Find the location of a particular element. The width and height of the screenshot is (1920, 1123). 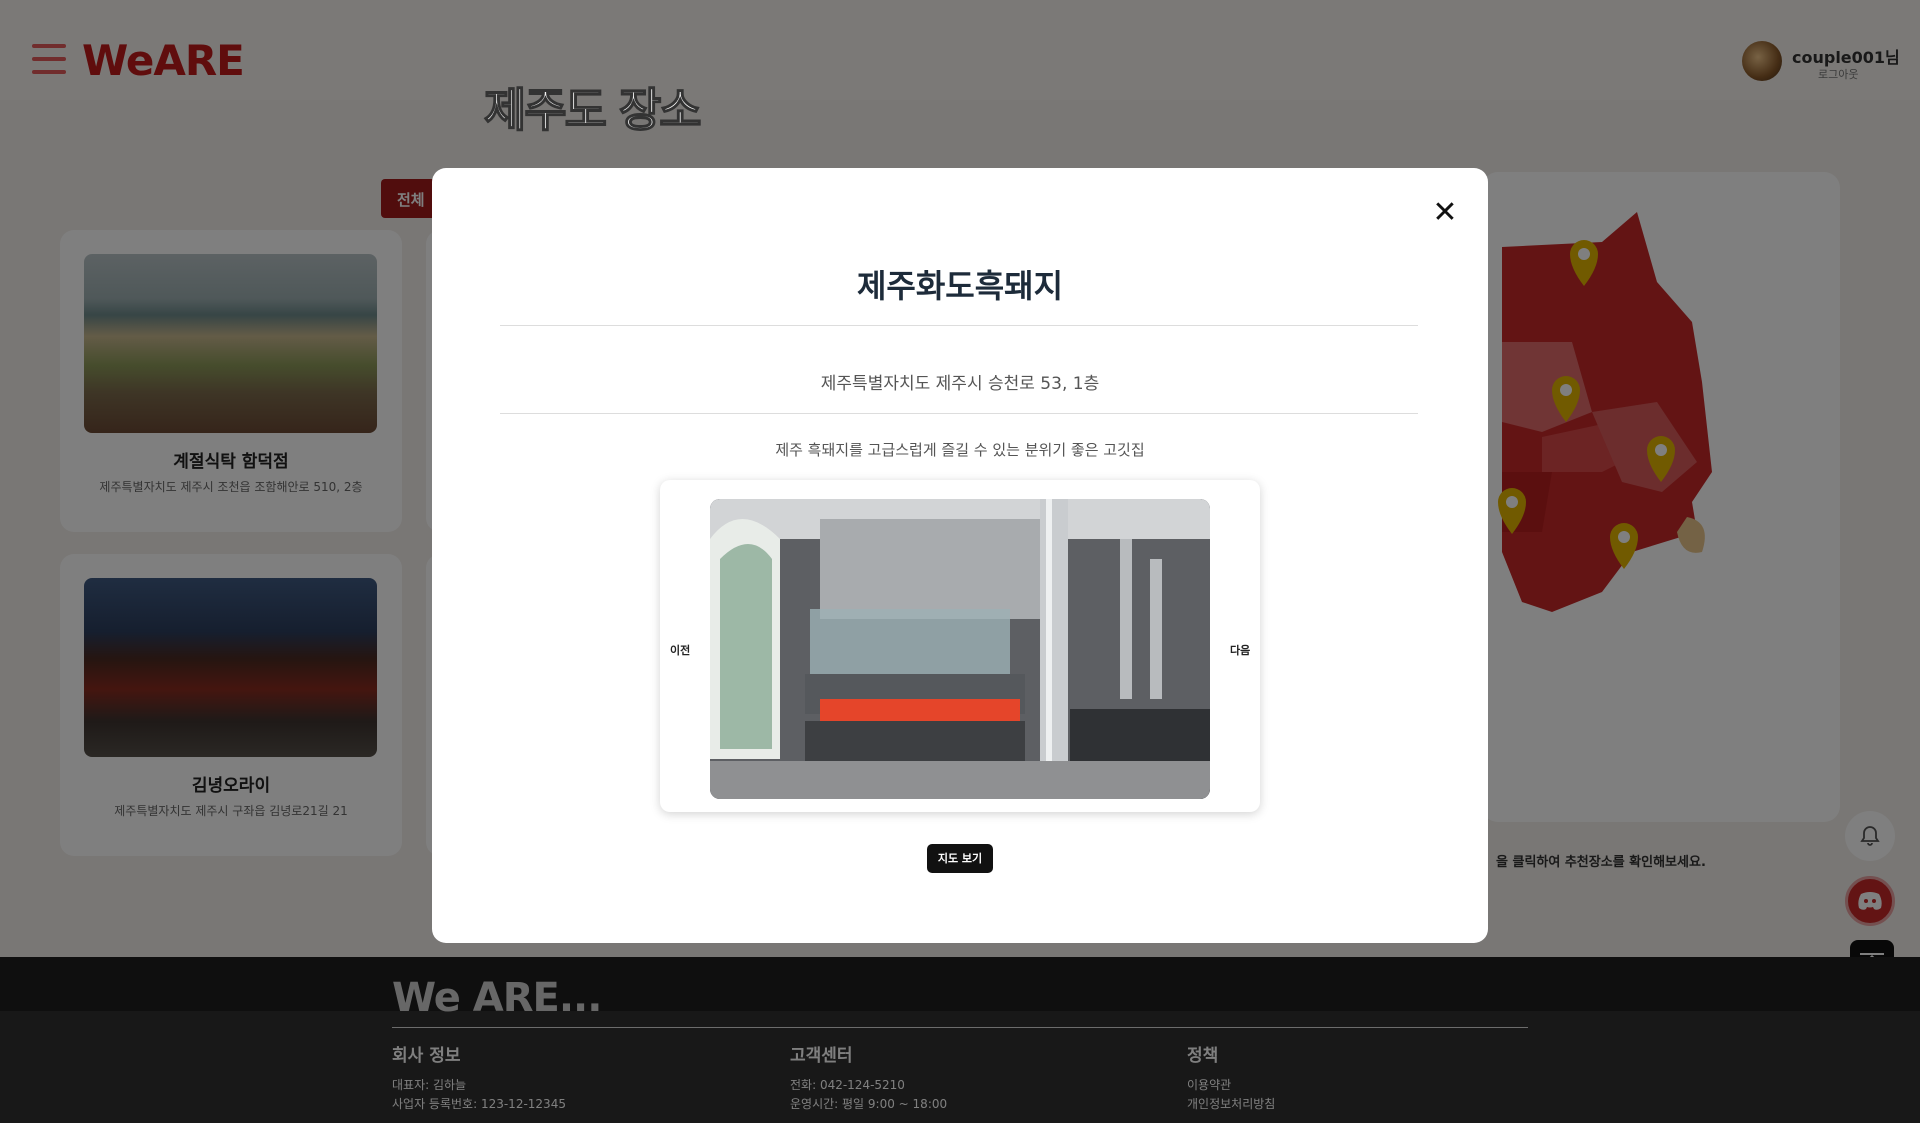

close-icon: ✕ is located at coordinates (1445, 213).